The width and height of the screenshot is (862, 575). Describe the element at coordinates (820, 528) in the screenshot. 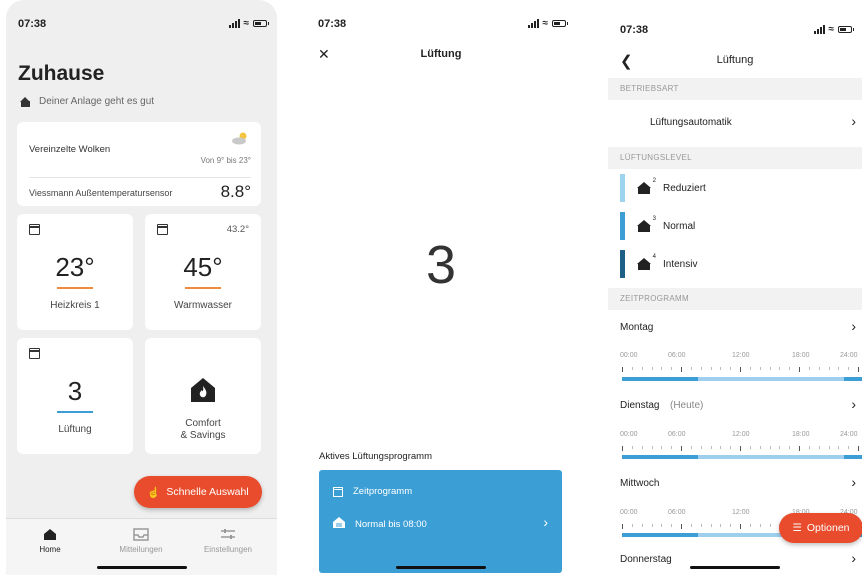

I see `options-button: ☰ Optionen` at that location.